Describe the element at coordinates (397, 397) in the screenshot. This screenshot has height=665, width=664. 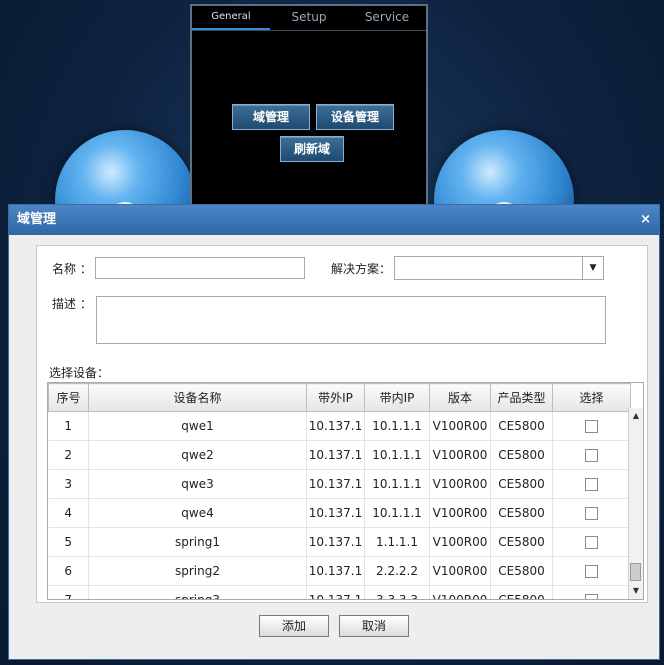
I see `column-header-inband-ip: 带内IP` at that location.